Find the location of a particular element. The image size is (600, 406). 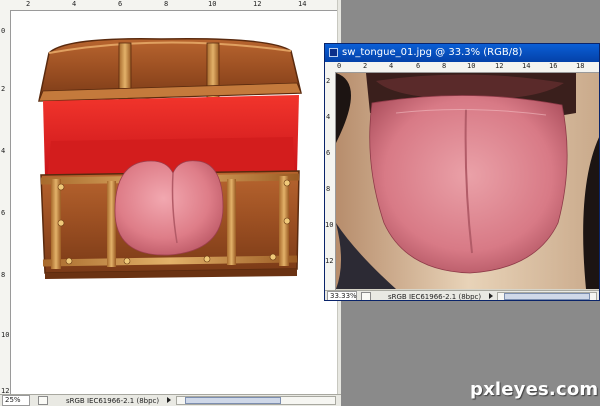

site-watermark: pxleyes.com is located at coordinates (534, 389).